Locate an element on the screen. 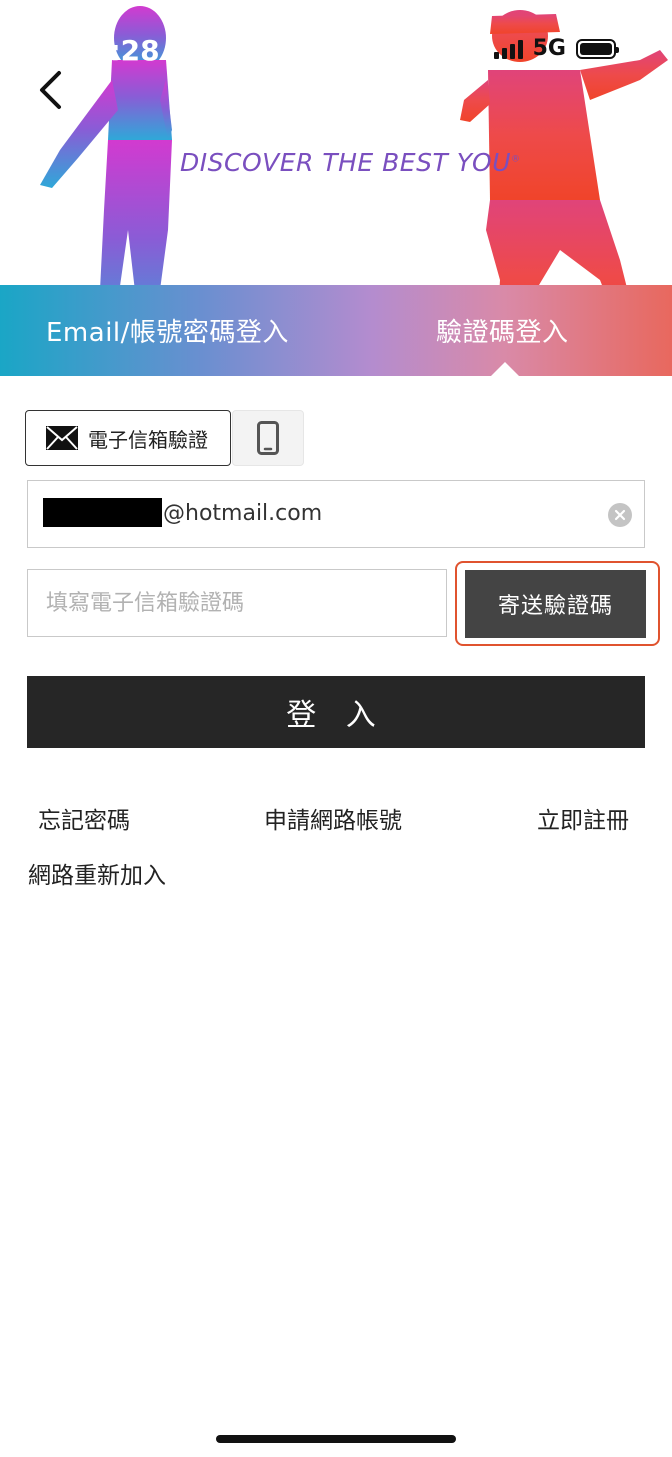 The width and height of the screenshot is (672, 1457). battery-icon is located at coordinates (597, 48).